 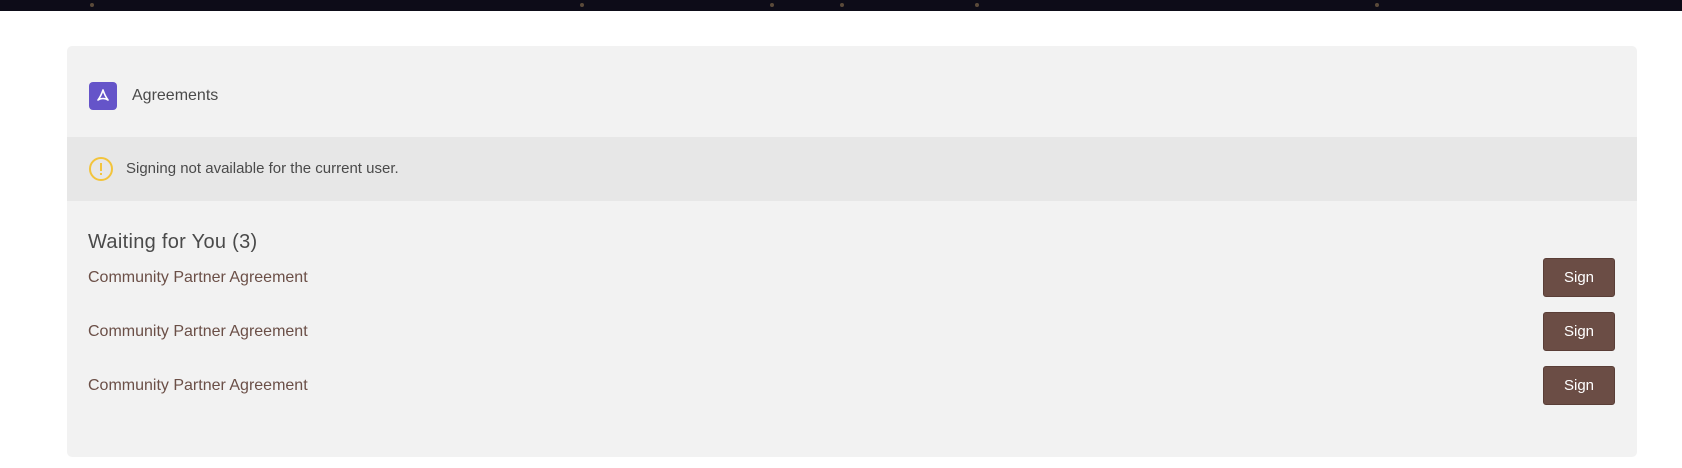 What do you see at coordinates (101, 169) in the screenshot?
I see `warning-circle-icon` at bounding box center [101, 169].